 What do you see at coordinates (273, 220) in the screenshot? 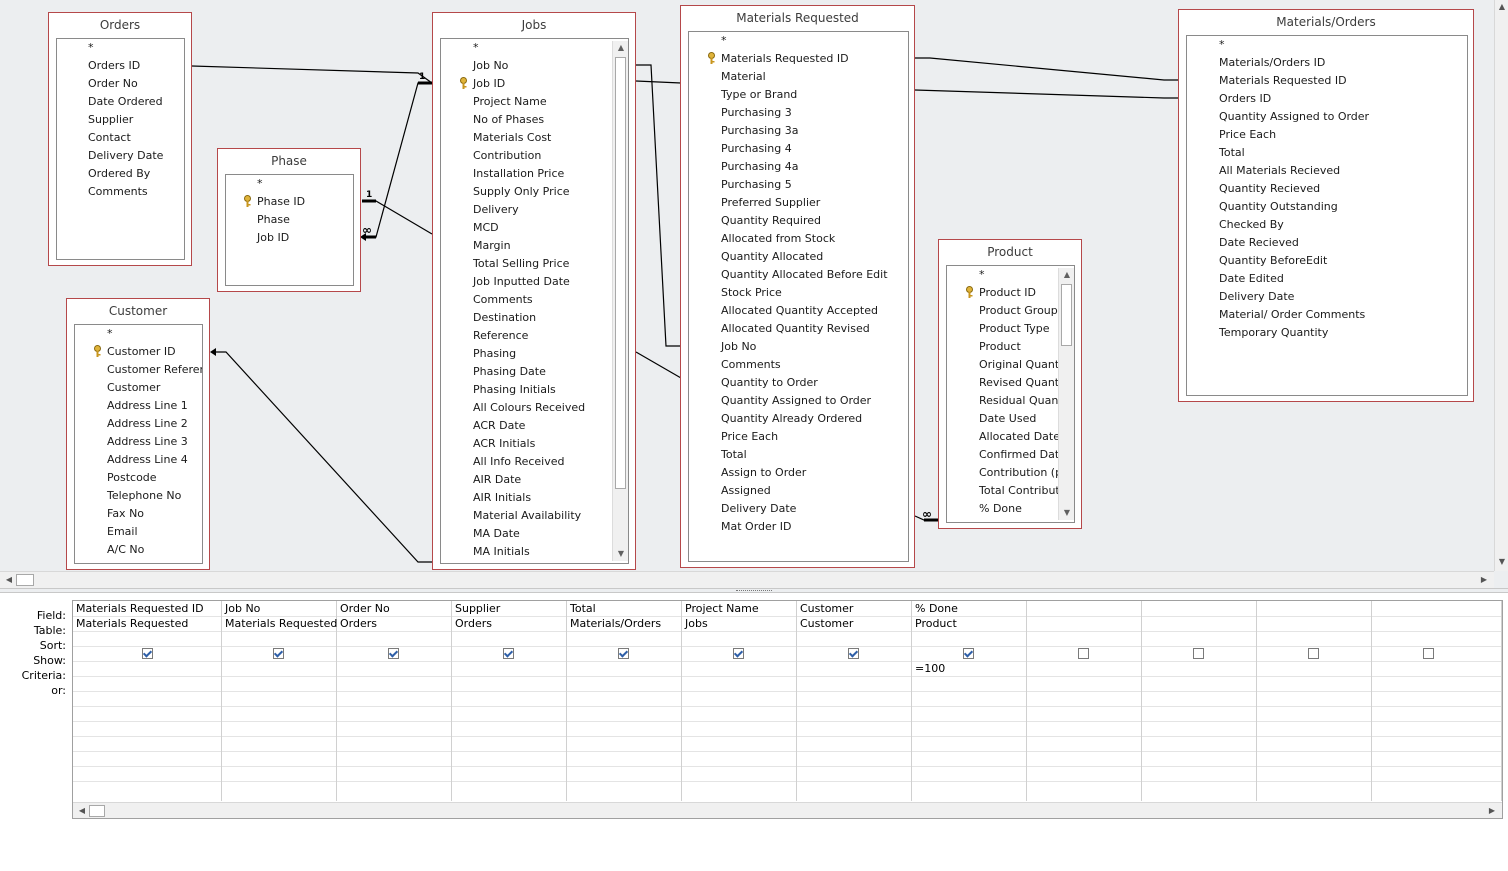
I see `field-item: Phase` at bounding box center [273, 220].